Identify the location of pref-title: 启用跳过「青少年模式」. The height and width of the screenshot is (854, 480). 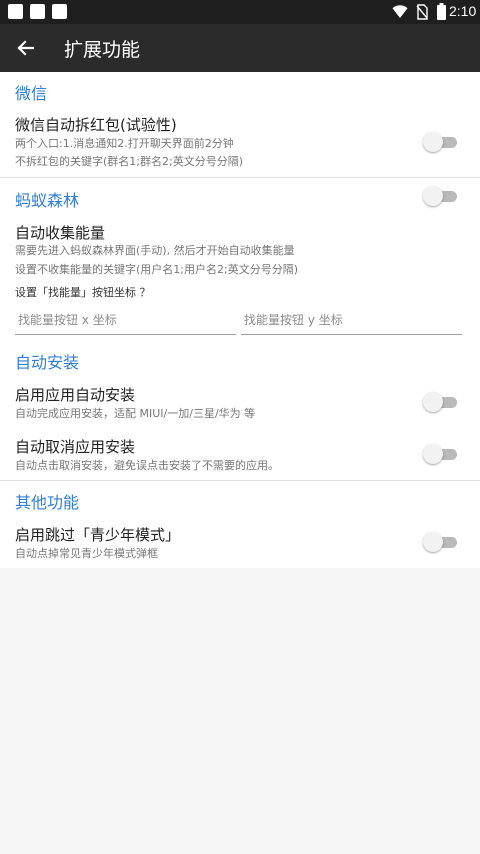
(98, 535).